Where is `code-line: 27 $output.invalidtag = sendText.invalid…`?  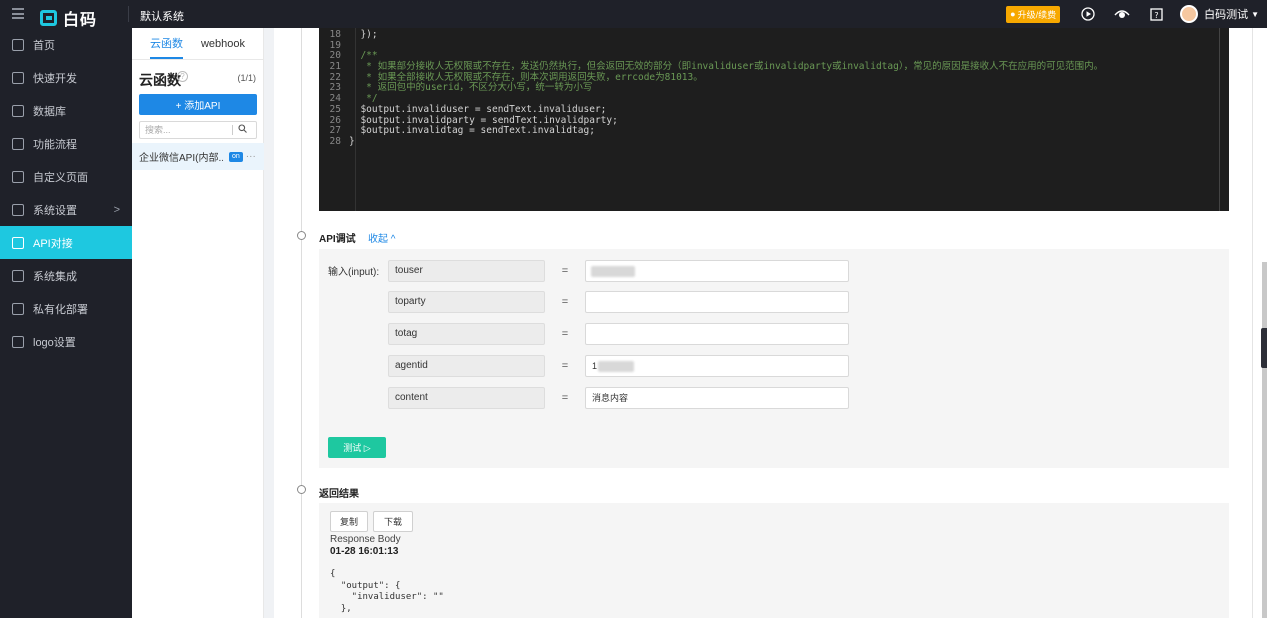 code-line: 27 $output.invalidtag = sendText.invalid… is located at coordinates (774, 131).